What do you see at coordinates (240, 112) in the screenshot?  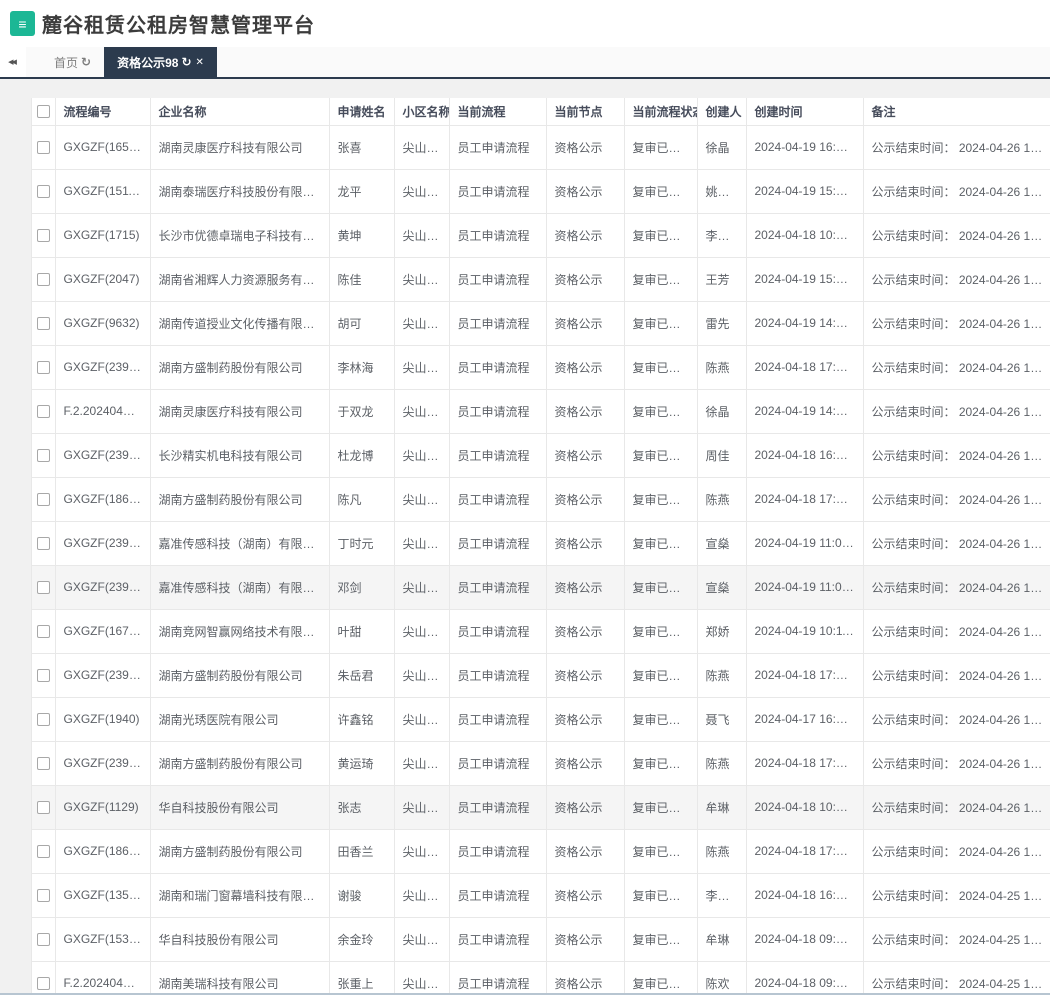 I see `column-header: 企业名称` at bounding box center [240, 112].